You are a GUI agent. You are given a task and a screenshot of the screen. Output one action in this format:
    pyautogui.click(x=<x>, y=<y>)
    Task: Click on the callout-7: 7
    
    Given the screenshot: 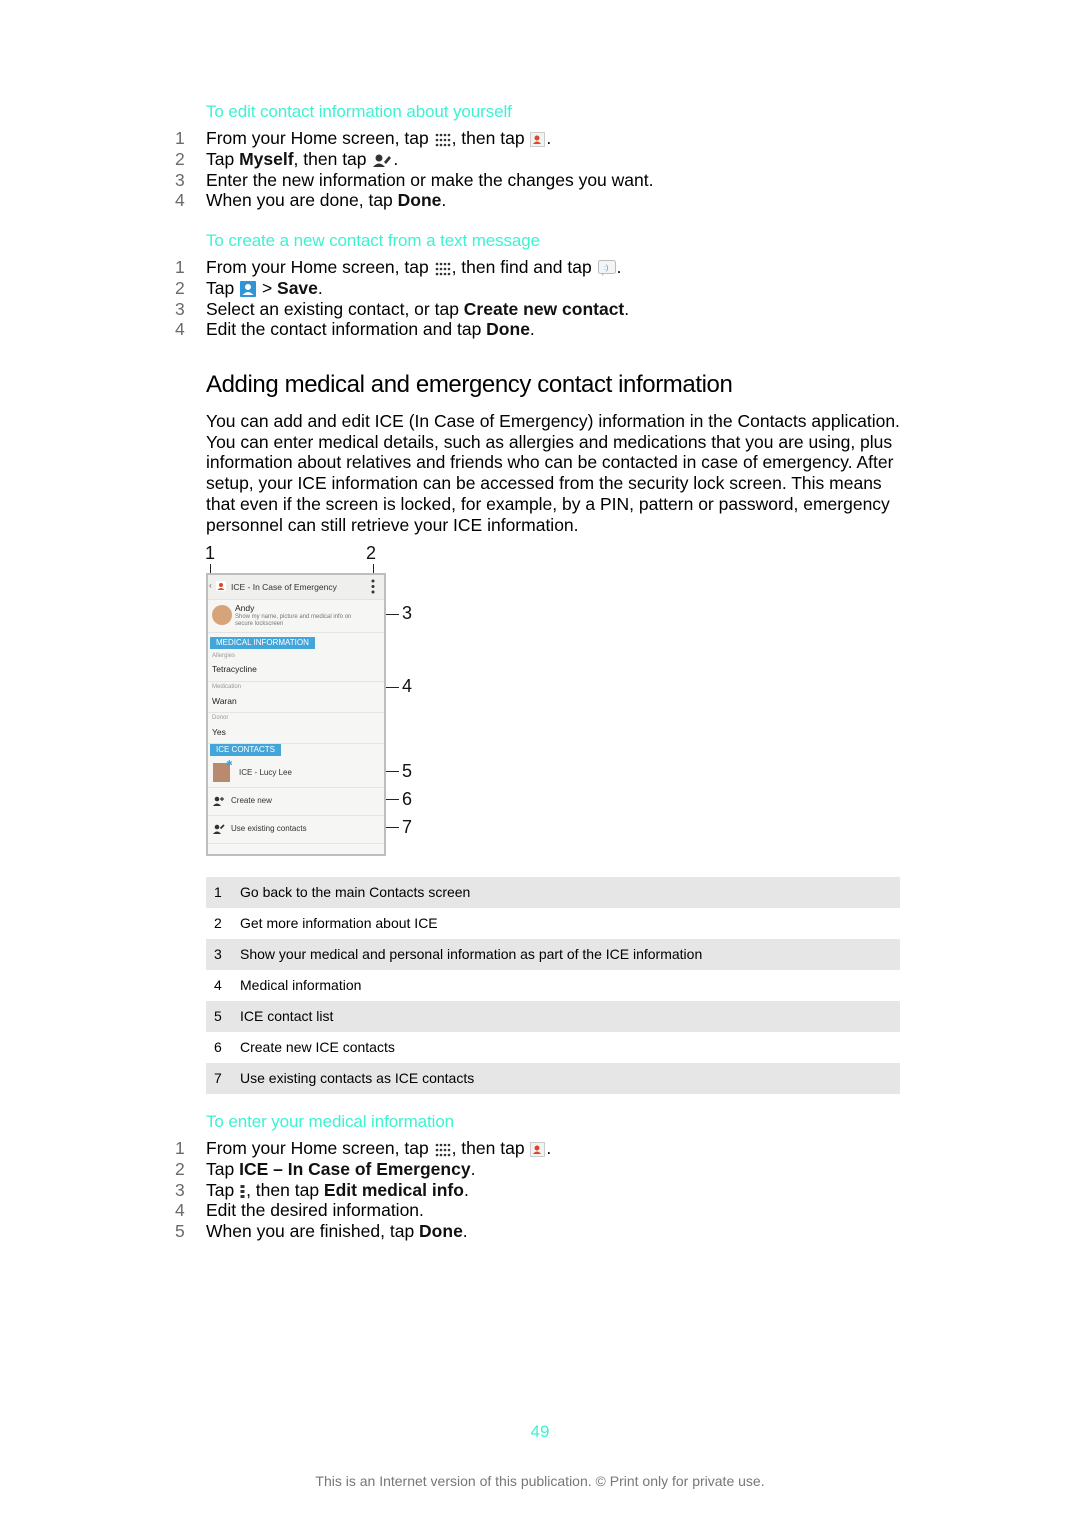 What is the action you would take?
    pyautogui.click(x=407, y=827)
    